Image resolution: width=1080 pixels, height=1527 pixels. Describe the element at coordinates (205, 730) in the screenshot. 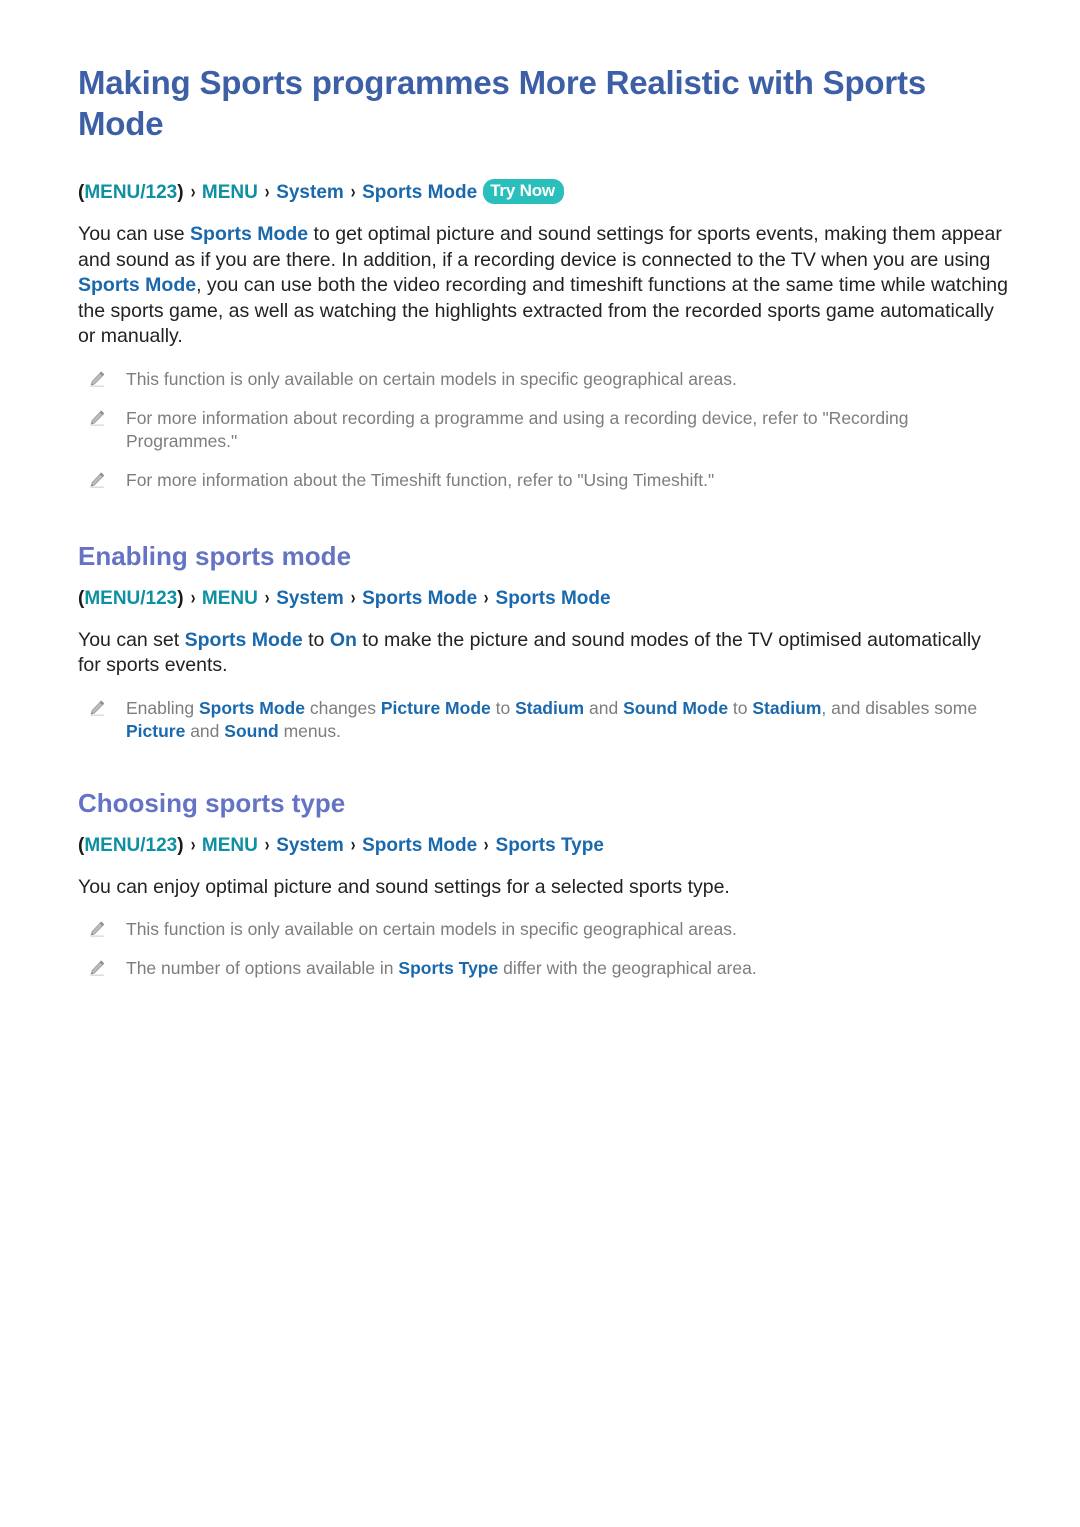

I see `note-text-g: and` at that location.